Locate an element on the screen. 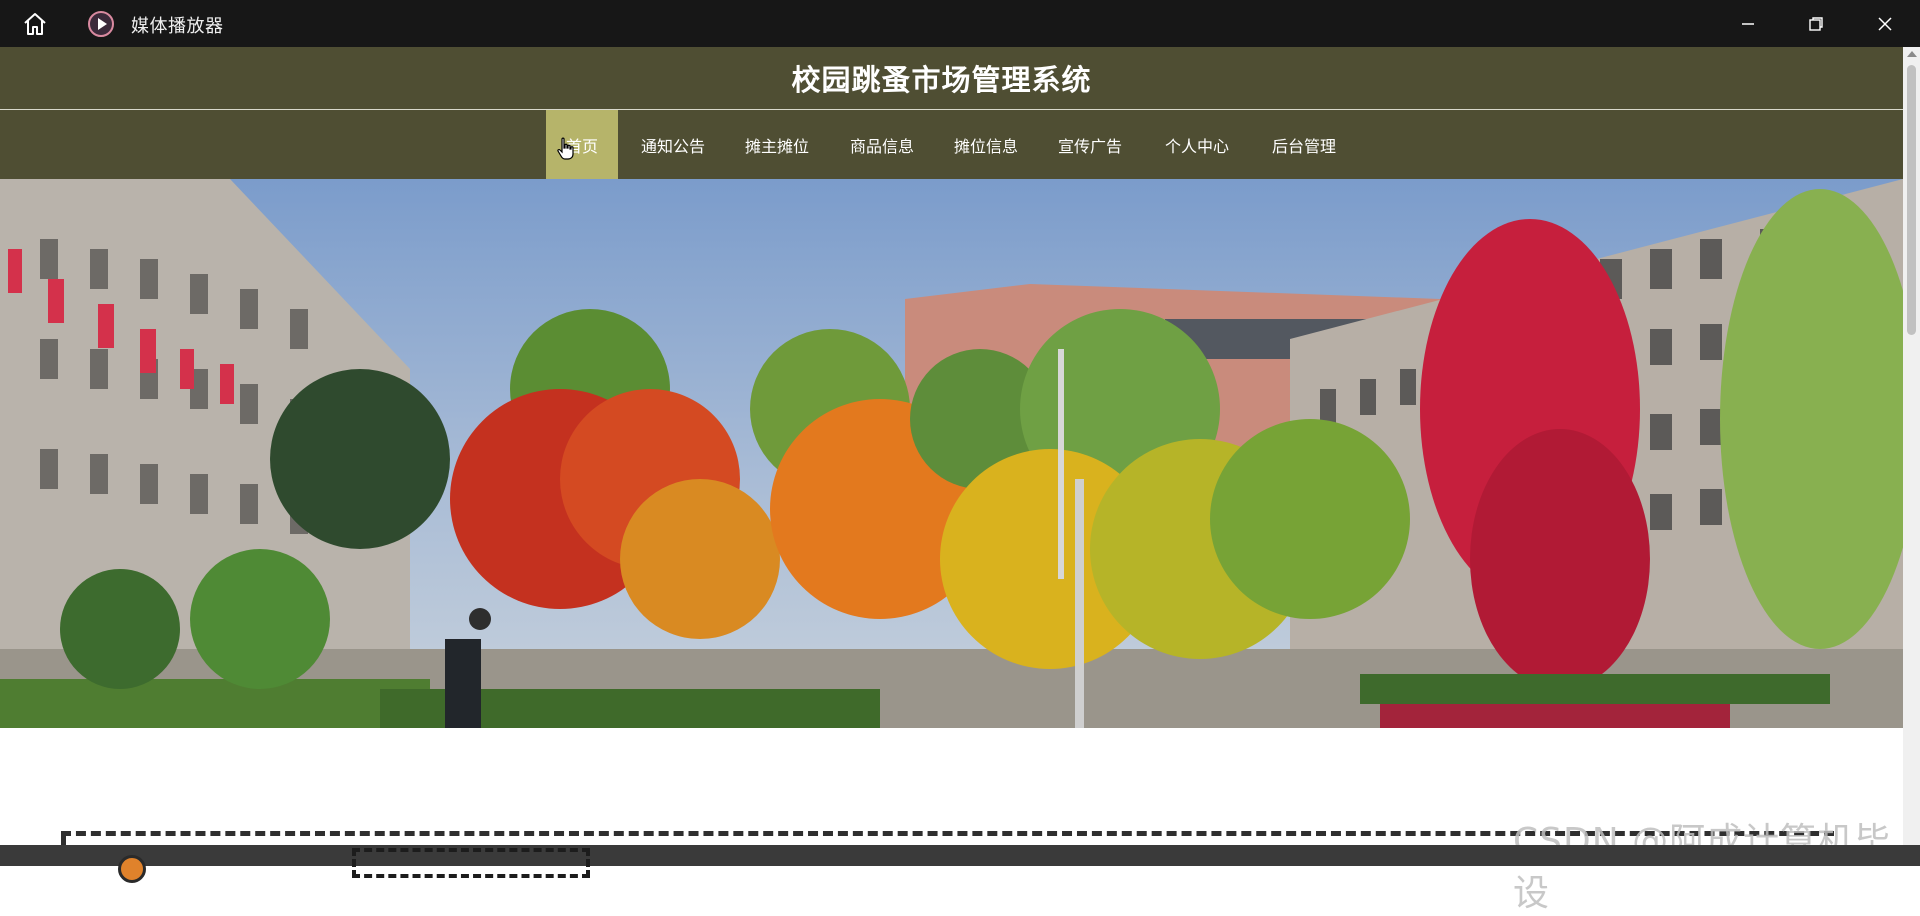  media-player-icon is located at coordinates (101, 24).